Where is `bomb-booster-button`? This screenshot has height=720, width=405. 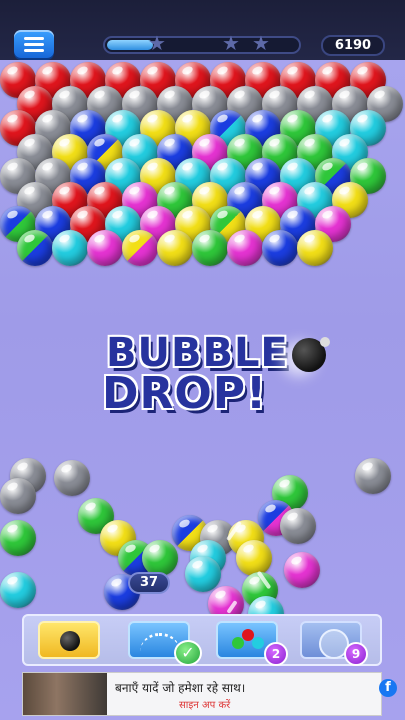 bomb-booster-button is located at coordinates (69, 640).